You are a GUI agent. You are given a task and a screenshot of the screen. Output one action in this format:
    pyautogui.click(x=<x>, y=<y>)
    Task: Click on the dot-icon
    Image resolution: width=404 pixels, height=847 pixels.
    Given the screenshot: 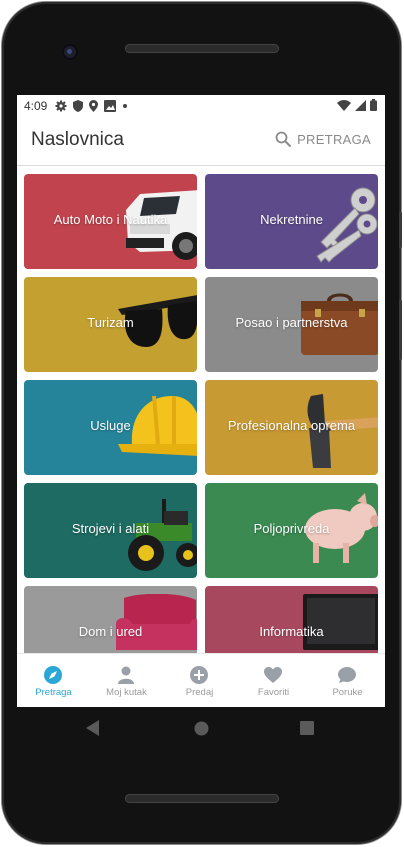 What is the action you would take?
    pyautogui.click(x=125, y=106)
    